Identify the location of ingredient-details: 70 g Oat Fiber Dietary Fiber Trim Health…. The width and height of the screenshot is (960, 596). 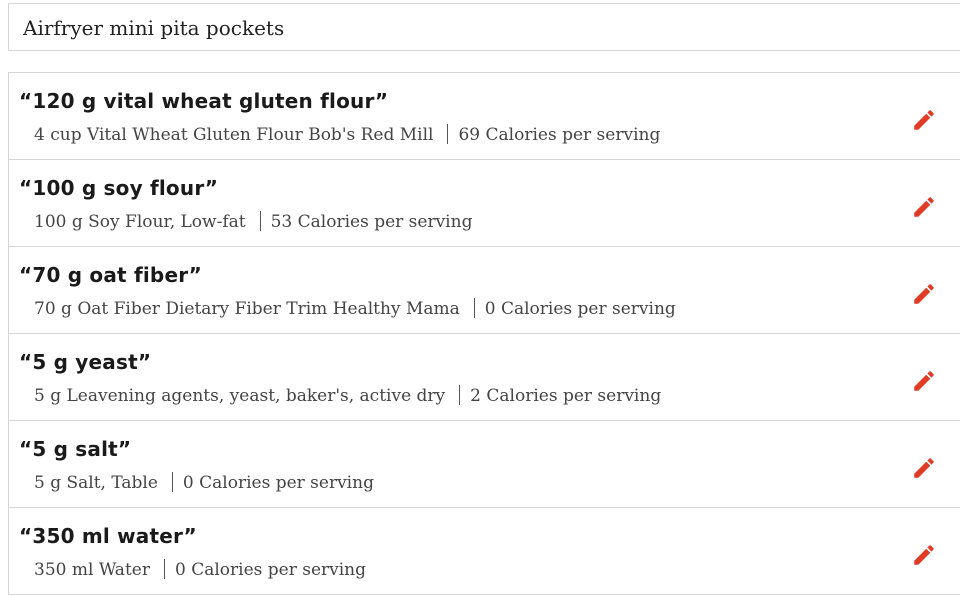
(355, 308).